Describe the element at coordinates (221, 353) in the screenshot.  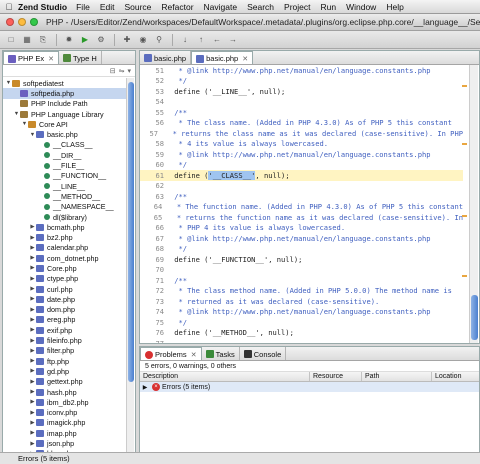
I see `tab-tasks: Tasks` at that location.